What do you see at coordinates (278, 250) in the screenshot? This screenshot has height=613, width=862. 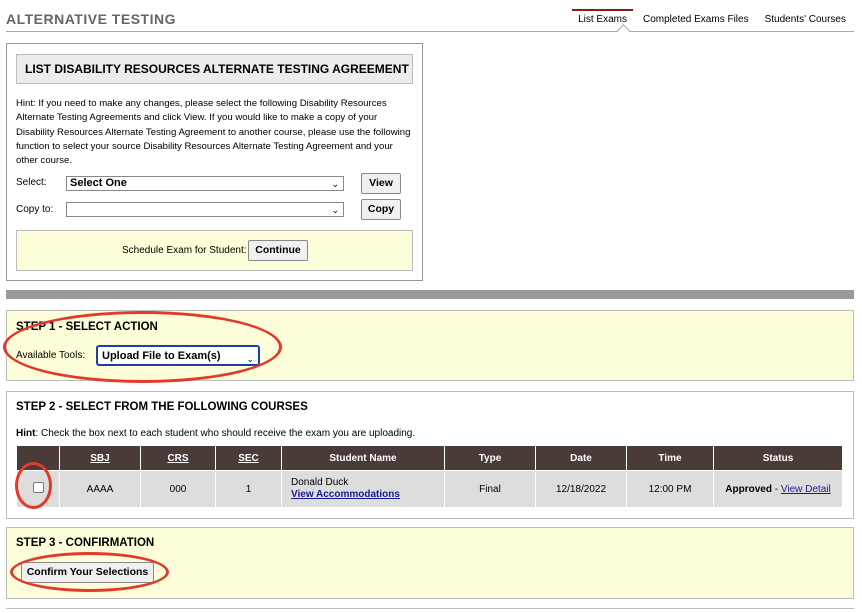 I see `continue-button: Continue` at bounding box center [278, 250].